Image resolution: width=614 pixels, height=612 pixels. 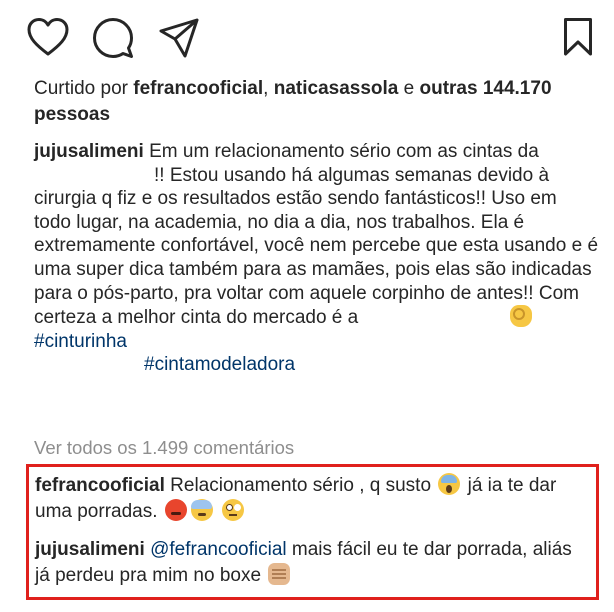 What do you see at coordinates (201, 510) in the screenshot?
I see `sweat-face-emoji` at bounding box center [201, 510].